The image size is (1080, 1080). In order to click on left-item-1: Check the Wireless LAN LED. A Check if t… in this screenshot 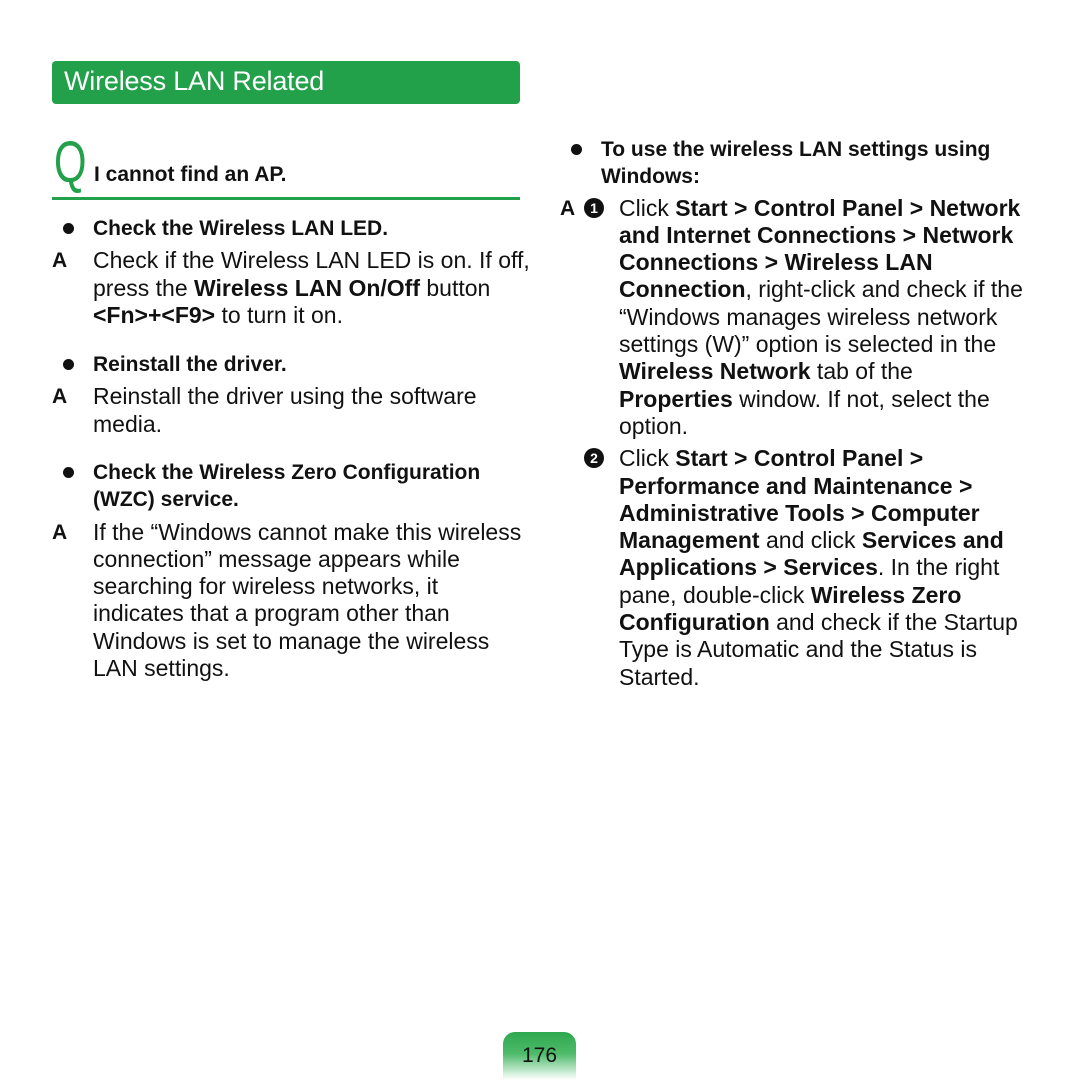, I will do `click(292, 272)`.